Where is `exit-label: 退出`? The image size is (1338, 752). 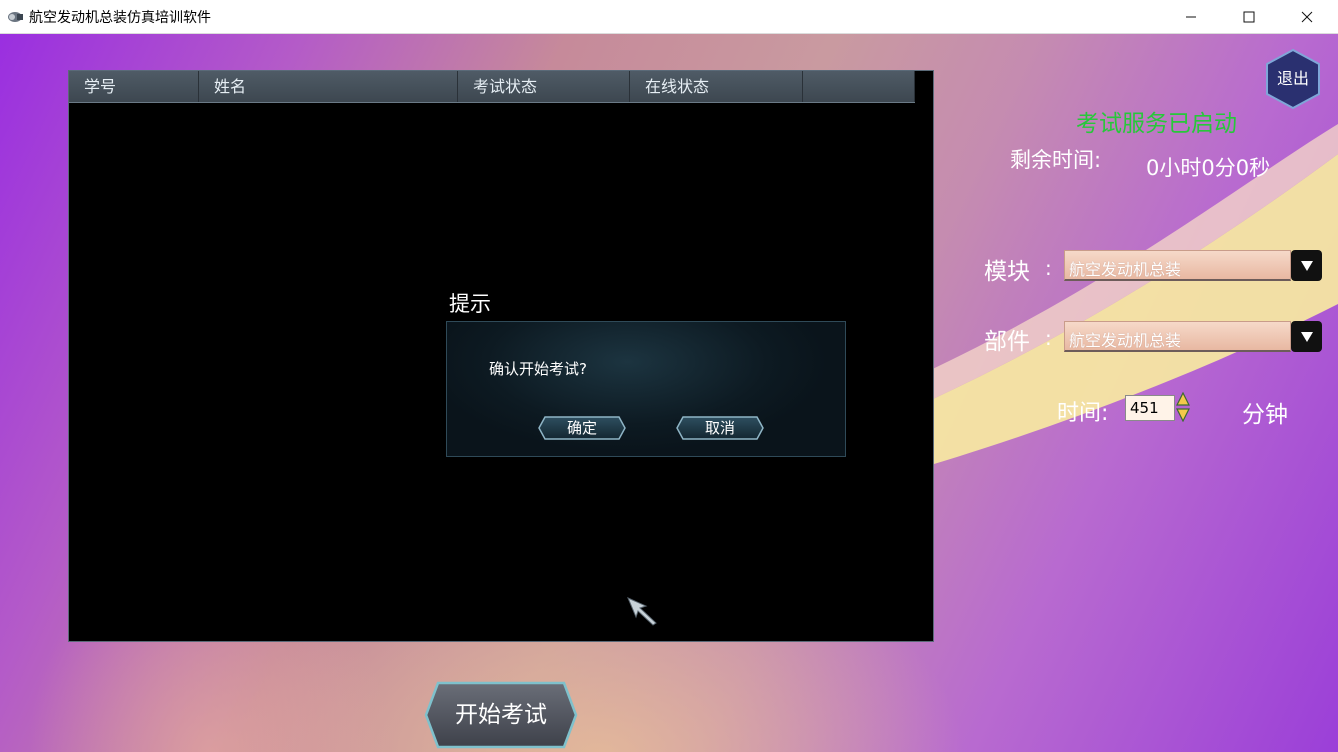
exit-label: 退出 is located at coordinates (1292, 78).